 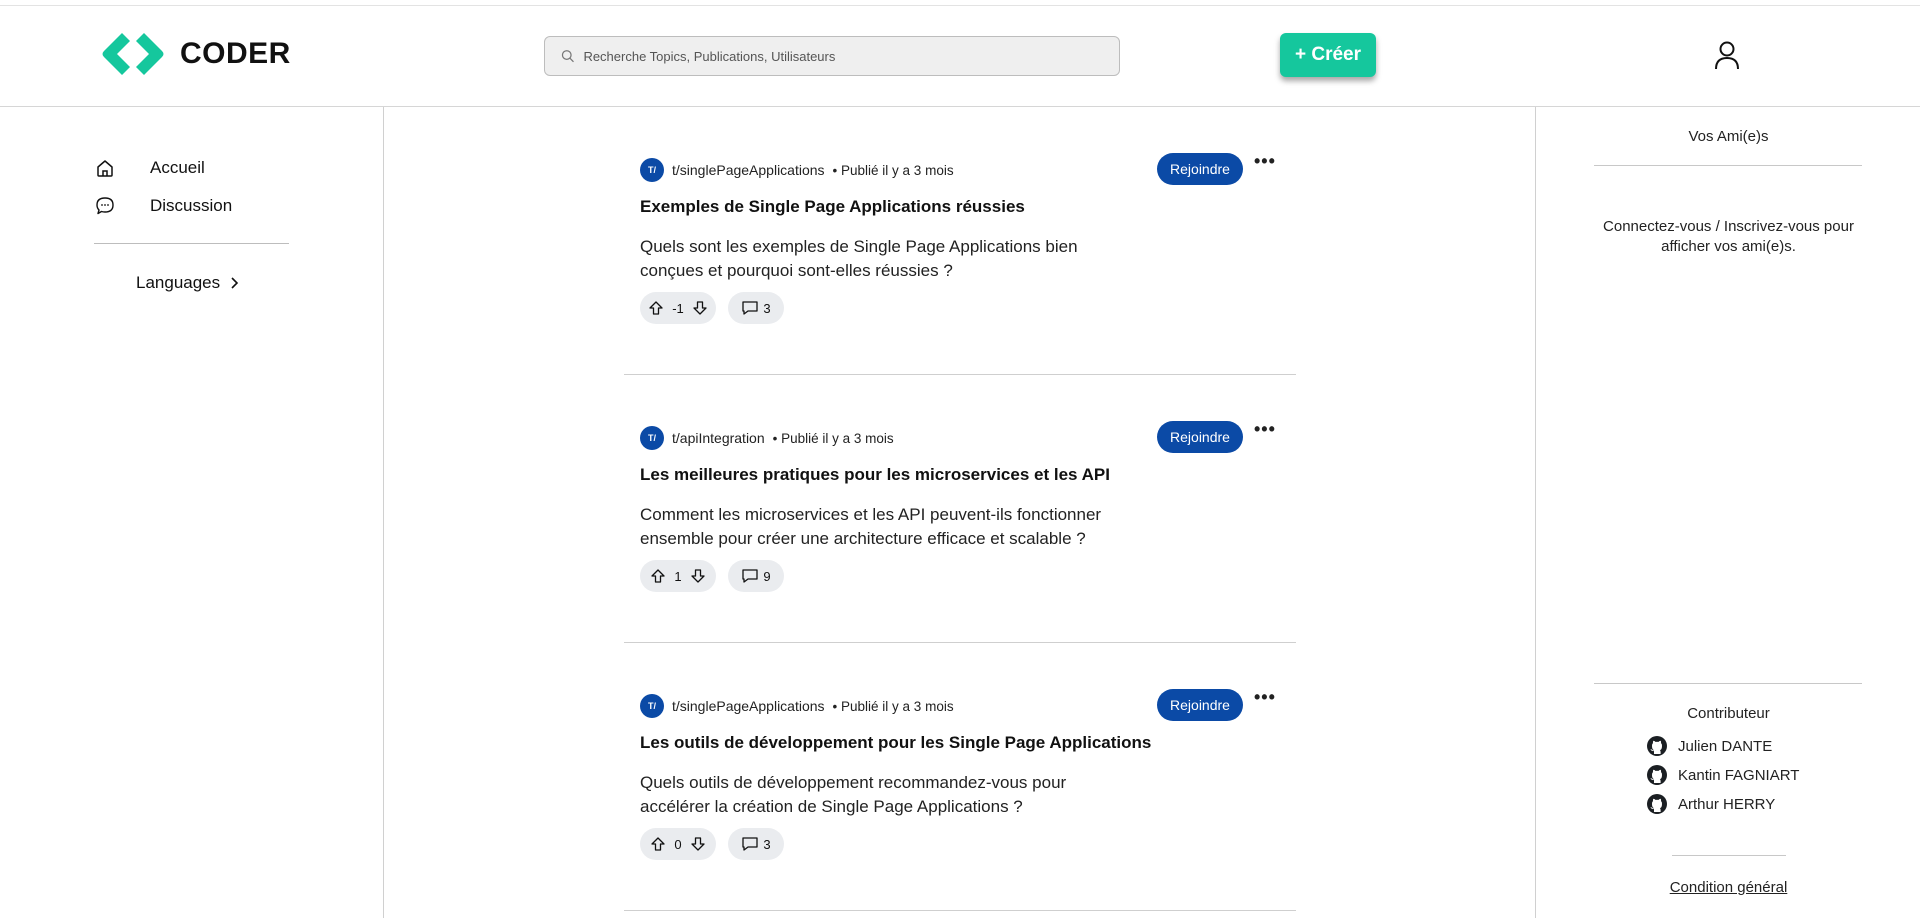 What do you see at coordinates (105, 206) in the screenshot?
I see `chat-icon` at bounding box center [105, 206].